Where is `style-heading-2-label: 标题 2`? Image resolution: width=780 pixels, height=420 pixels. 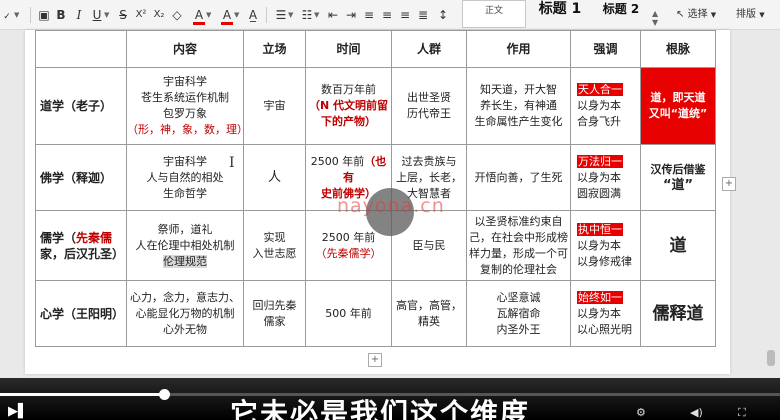 style-heading-2-label: 标题 2 is located at coordinates (621, 9).